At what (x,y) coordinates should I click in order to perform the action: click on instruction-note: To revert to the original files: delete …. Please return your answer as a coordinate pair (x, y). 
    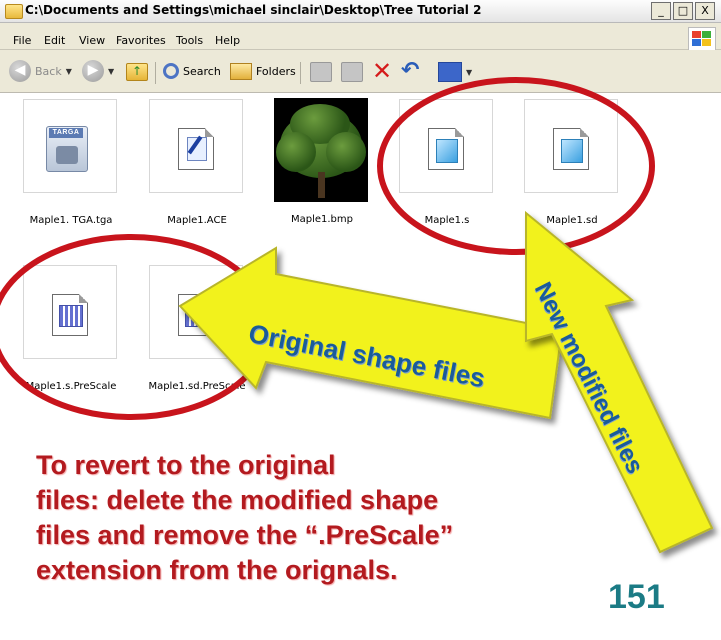
    Looking at the image, I should click on (244, 518).